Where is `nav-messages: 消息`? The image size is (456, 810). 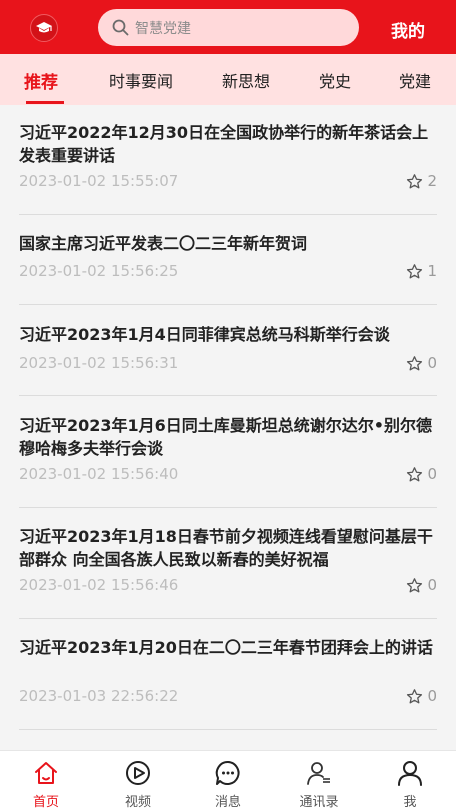 nav-messages: 消息 is located at coordinates (228, 780).